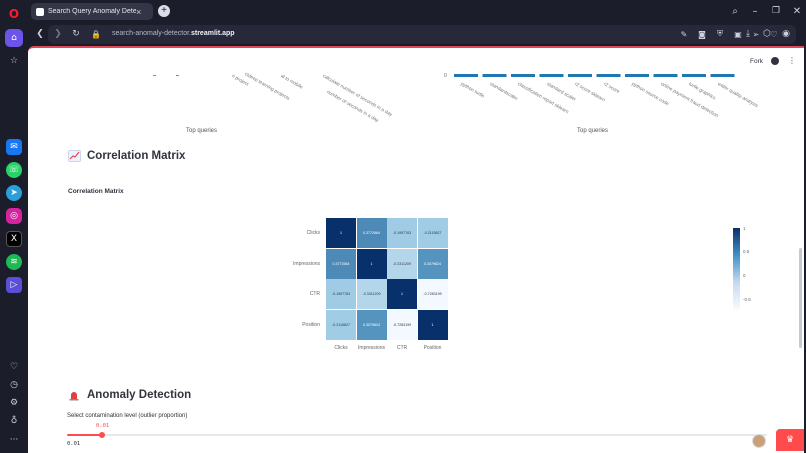  What do you see at coordinates (96, 191) in the screenshot?
I see `heatmap-title: Correlation Matrix` at bounding box center [96, 191].